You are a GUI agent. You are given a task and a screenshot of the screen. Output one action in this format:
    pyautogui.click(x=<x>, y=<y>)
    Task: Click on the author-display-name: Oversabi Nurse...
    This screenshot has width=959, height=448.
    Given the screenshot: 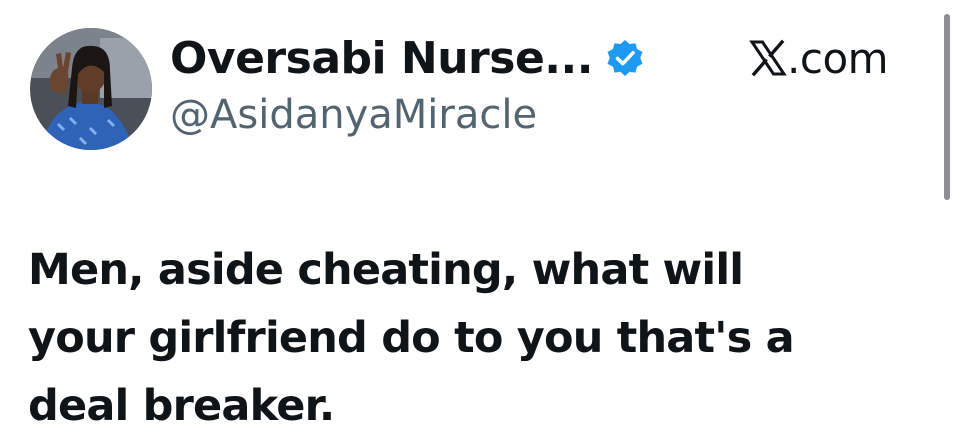 What is the action you would take?
    pyautogui.click(x=381, y=58)
    